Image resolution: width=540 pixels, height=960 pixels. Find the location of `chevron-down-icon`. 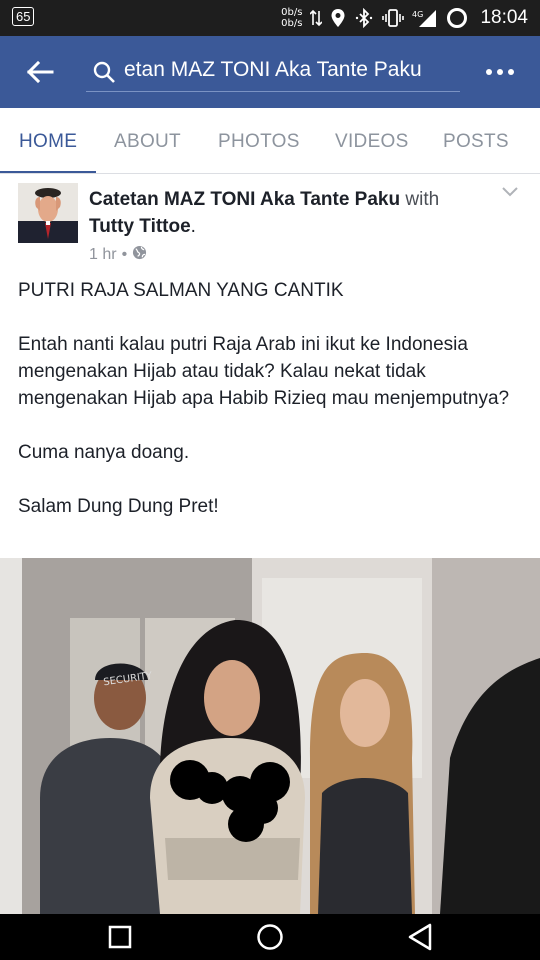

chevron-down-icon is located at coordinates (510, 192).